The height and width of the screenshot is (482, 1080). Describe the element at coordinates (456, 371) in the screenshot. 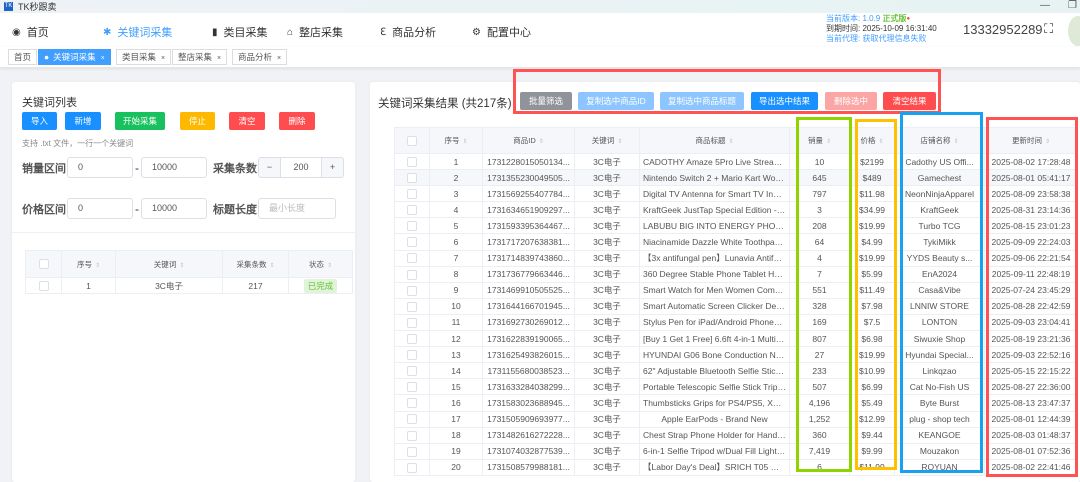

I see `table-cell: 14` at that location.